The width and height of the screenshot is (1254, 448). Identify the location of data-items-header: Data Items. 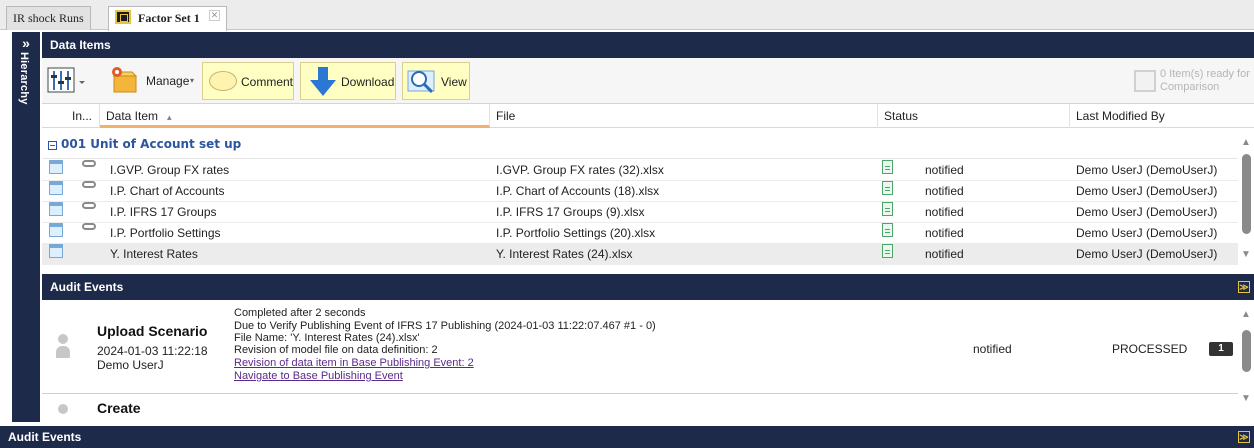
(648, 45).